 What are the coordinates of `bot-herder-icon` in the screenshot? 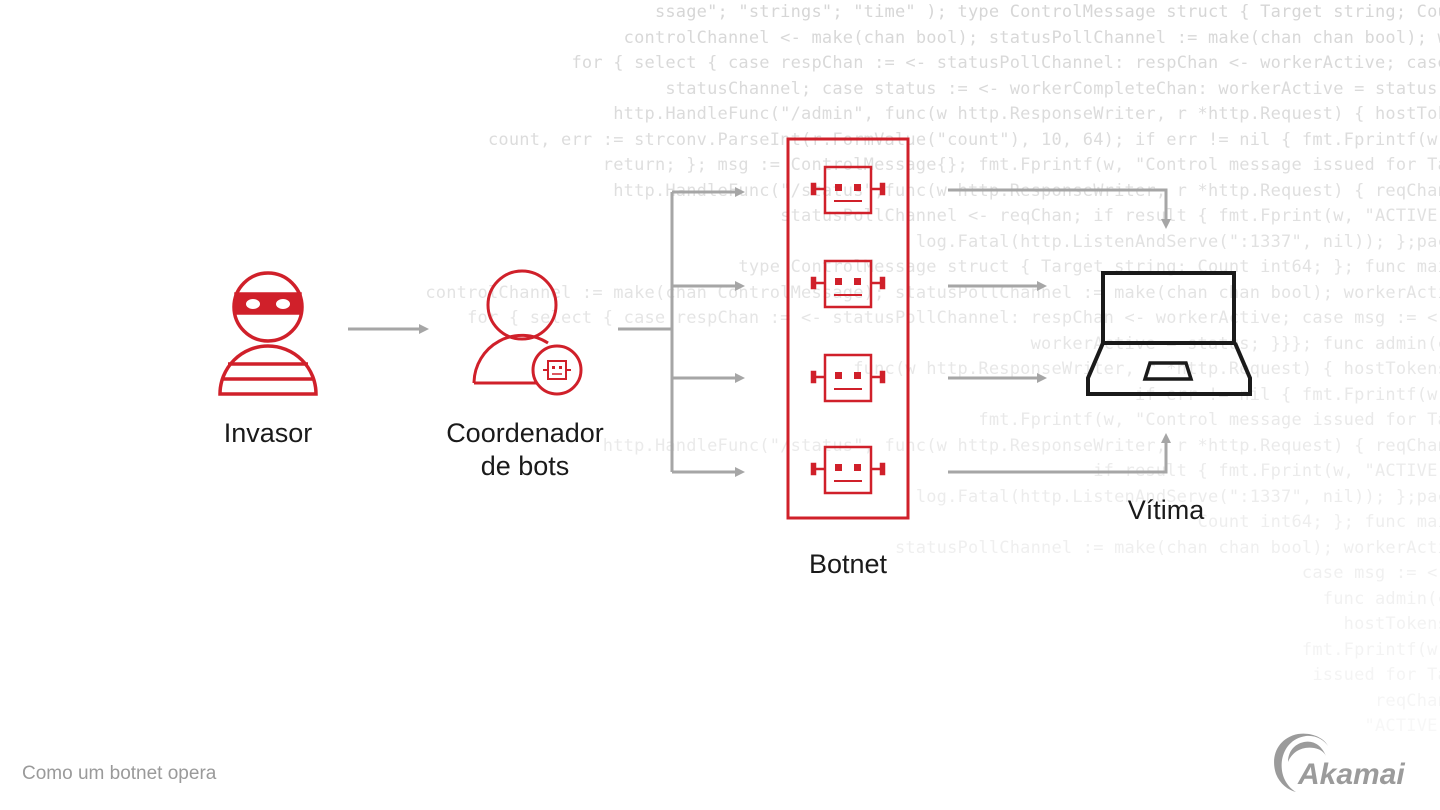 It's located at (527, 332).